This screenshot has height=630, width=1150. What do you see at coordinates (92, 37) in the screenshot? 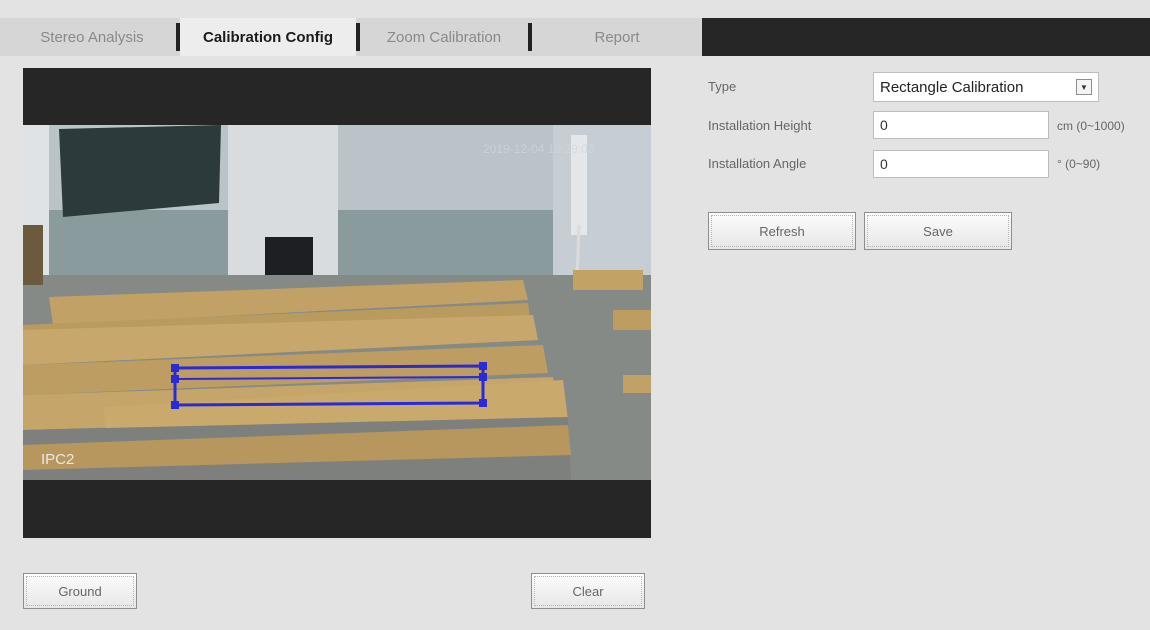
I see `tab-stereo-analysis: Stereo Analysis` at bounding box center [92, 37].